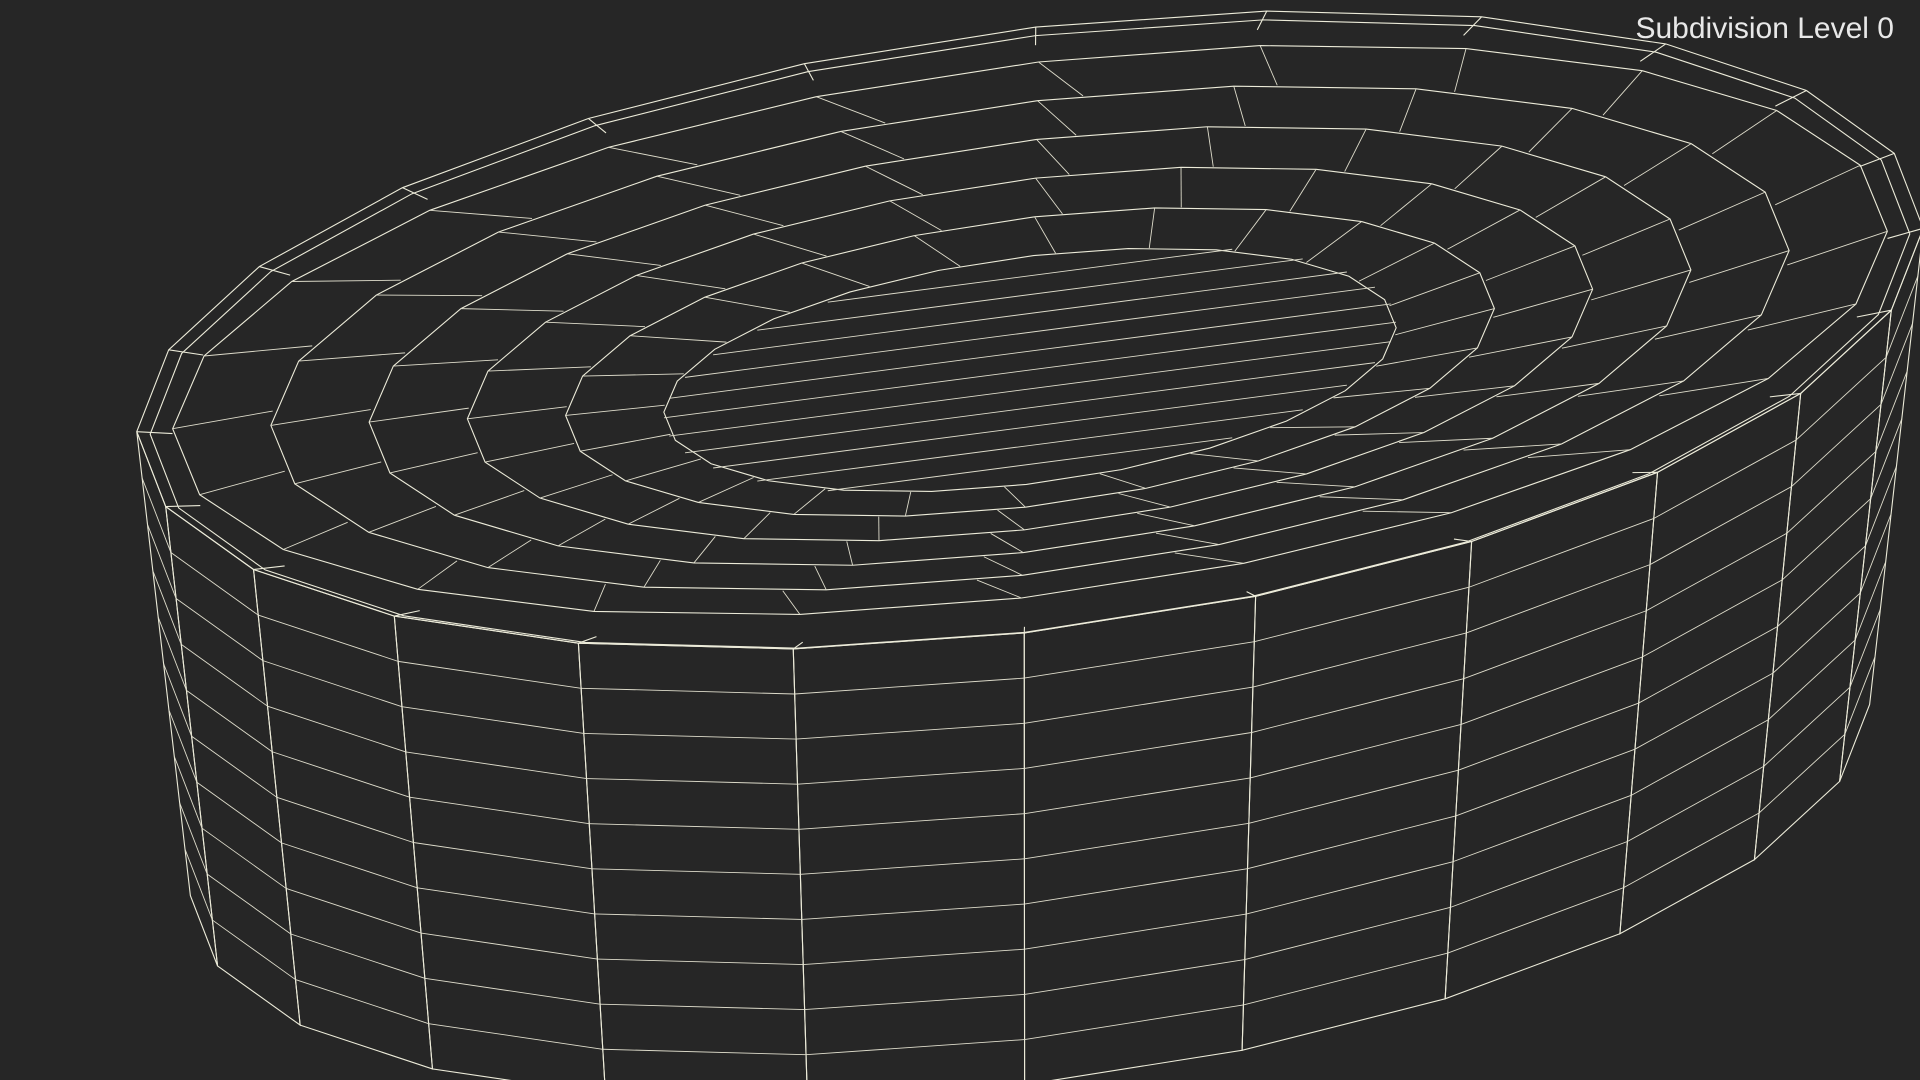  I want to click on inner-ring, so click(1030, 362).